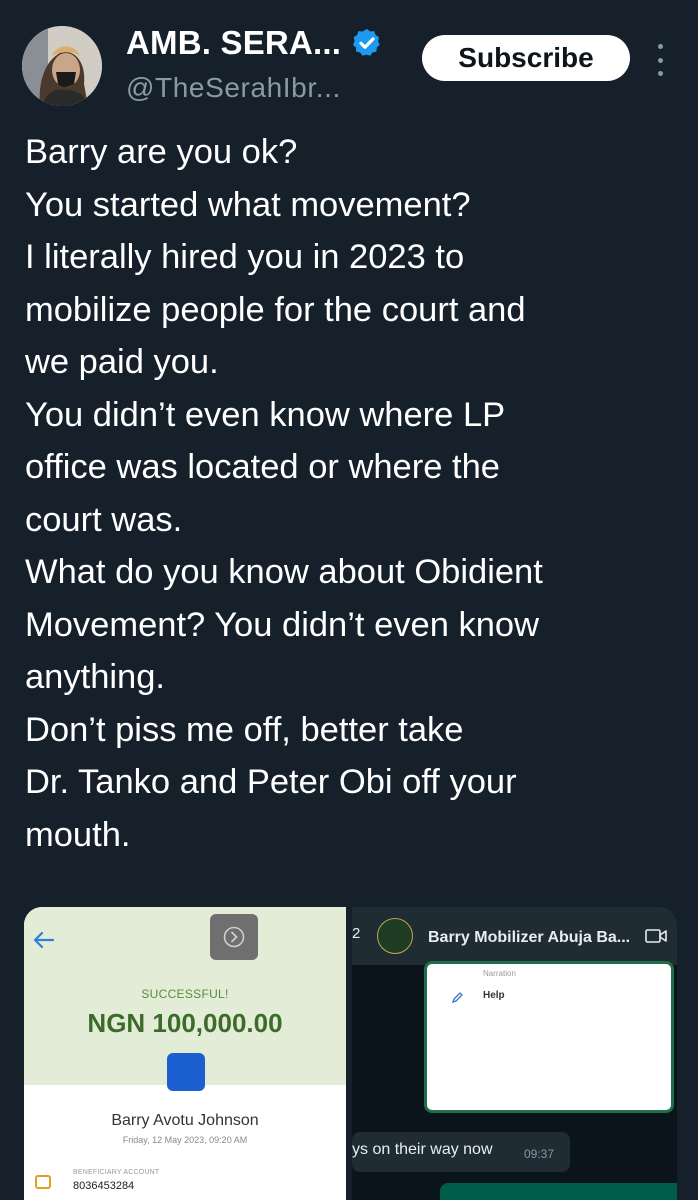 The width and height of the screenshot is (698, 1200). I want to click on account-number: 8036453284, so click(104, 1186).